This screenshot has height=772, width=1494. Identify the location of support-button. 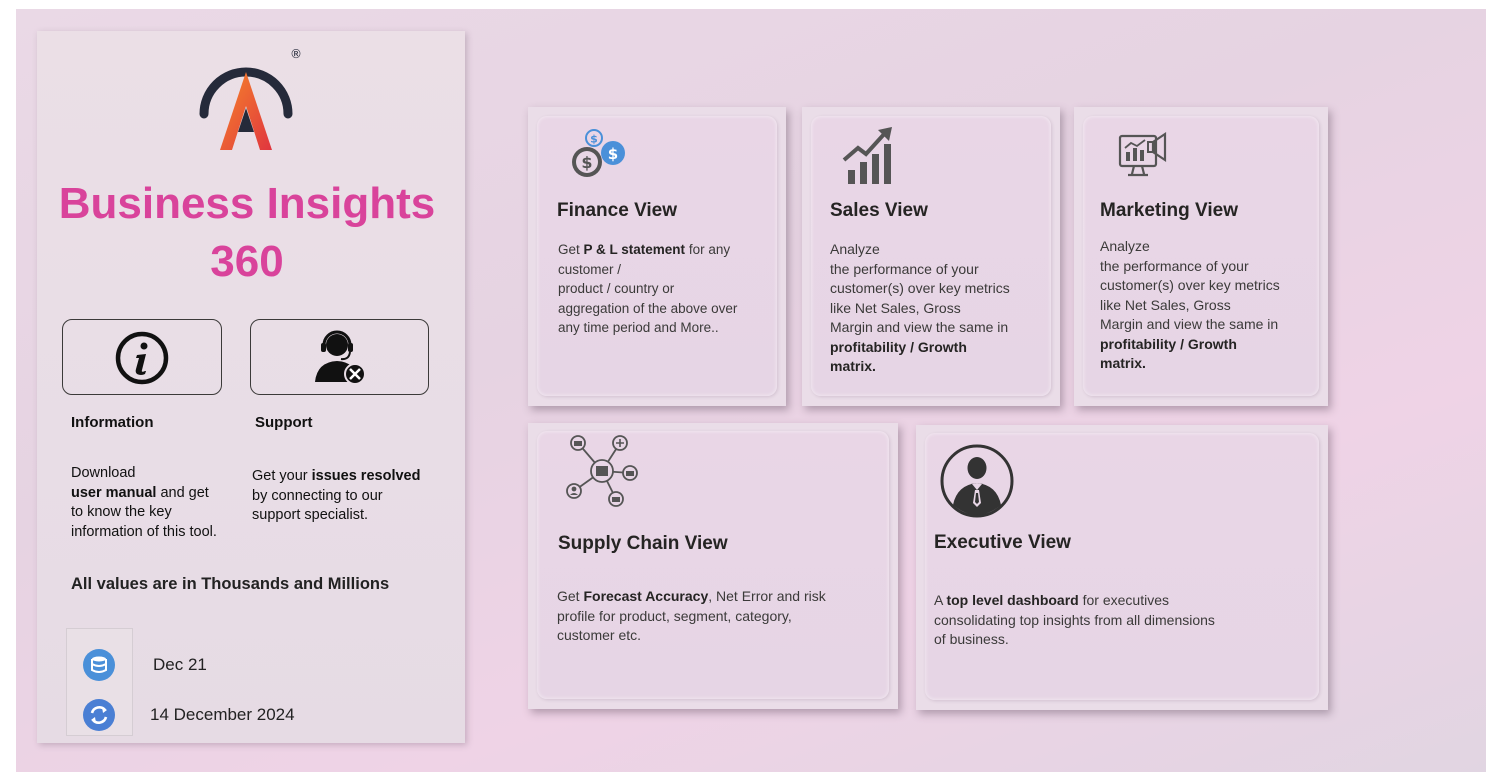
(339, 357).